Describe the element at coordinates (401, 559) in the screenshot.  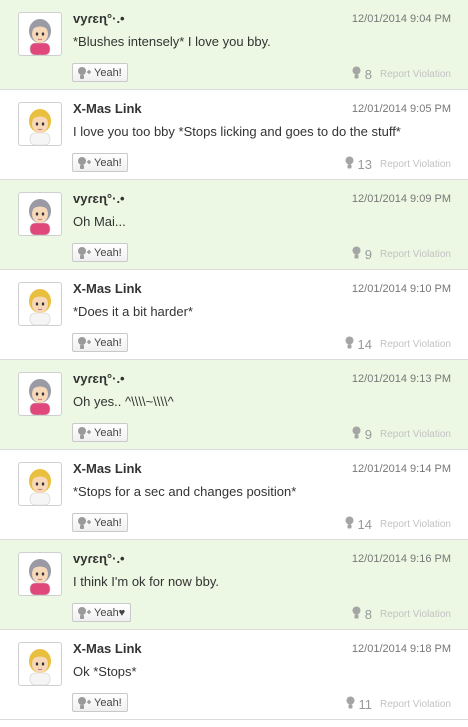
I see `post-timestamp: 12/01/2014 9:16 PM` at that location.